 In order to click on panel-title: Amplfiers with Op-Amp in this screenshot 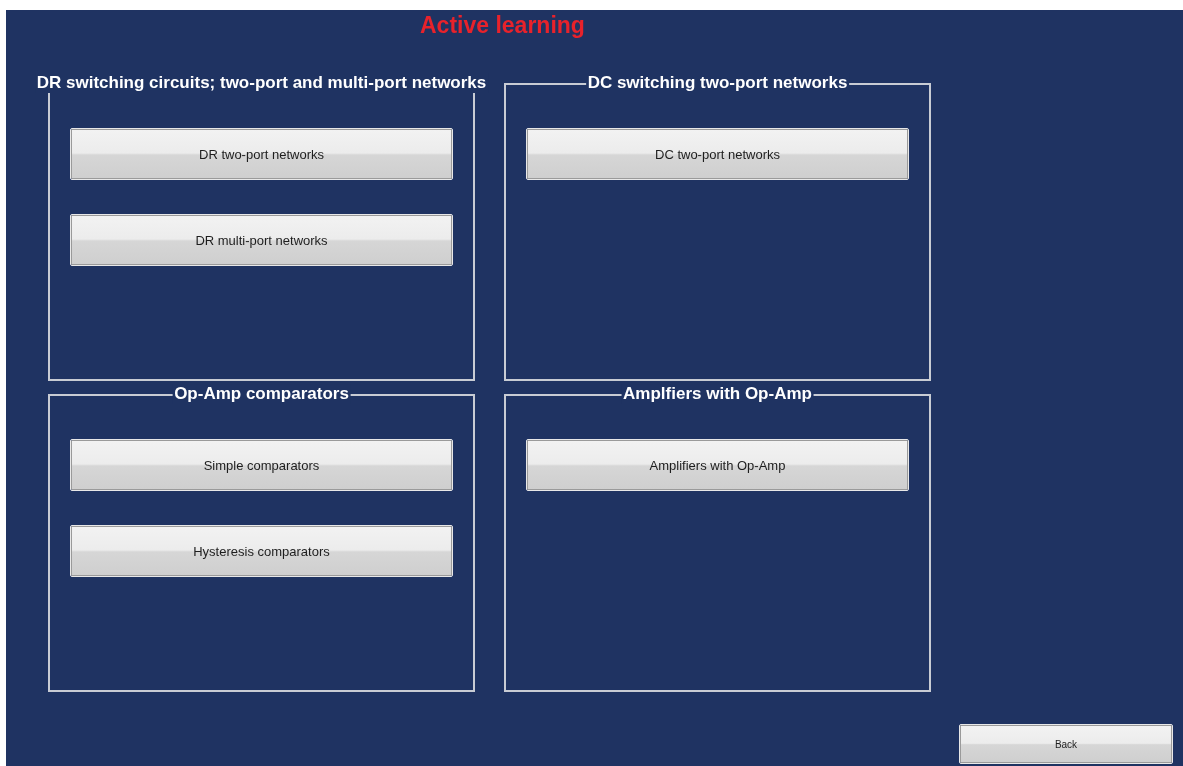, I will do `click(717, 394)`.